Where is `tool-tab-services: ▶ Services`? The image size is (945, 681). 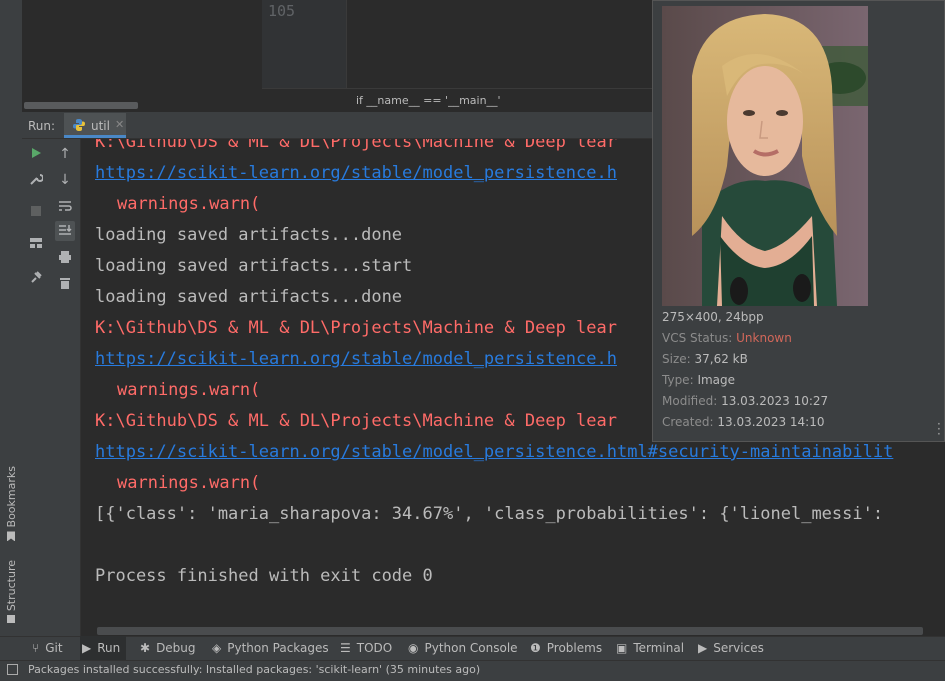
tool-tab-services: ▶ Services is located at coordinates (733, 648).